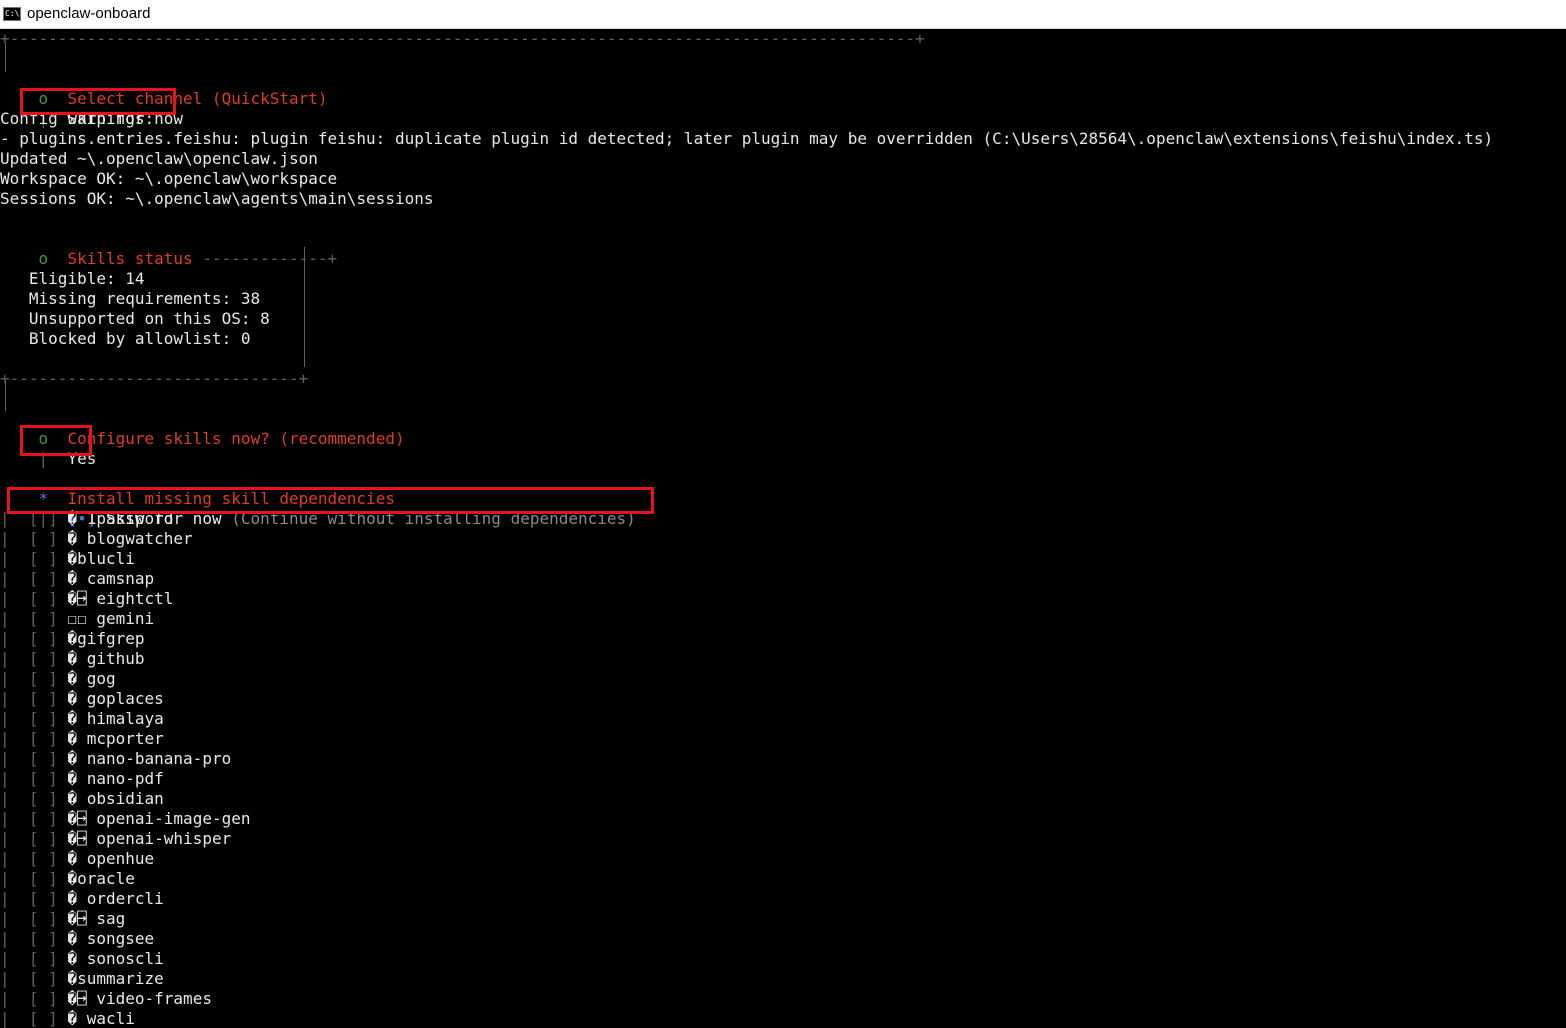 Image resolution: width=1566 pixels, height=1028 pixels. Describe the element at coordinates (77, 859) in the screenshot. I see `dependency-option: | [ ] � openhue` at that location.